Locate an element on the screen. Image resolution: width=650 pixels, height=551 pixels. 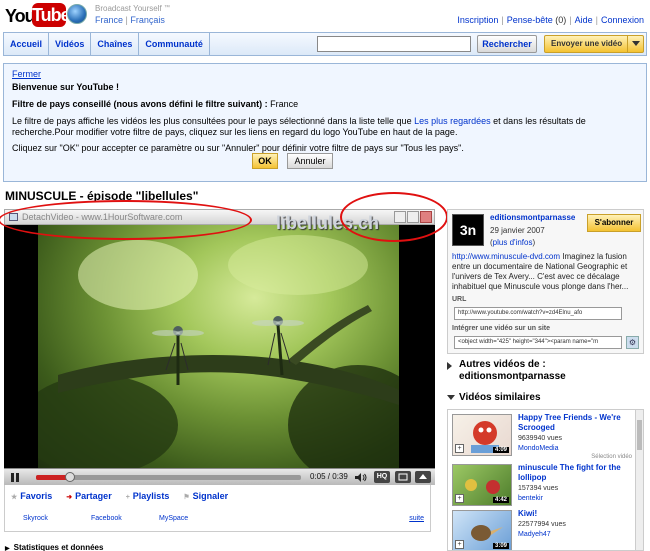
cancel-button: Annuler is located at coordinates (310, 161).